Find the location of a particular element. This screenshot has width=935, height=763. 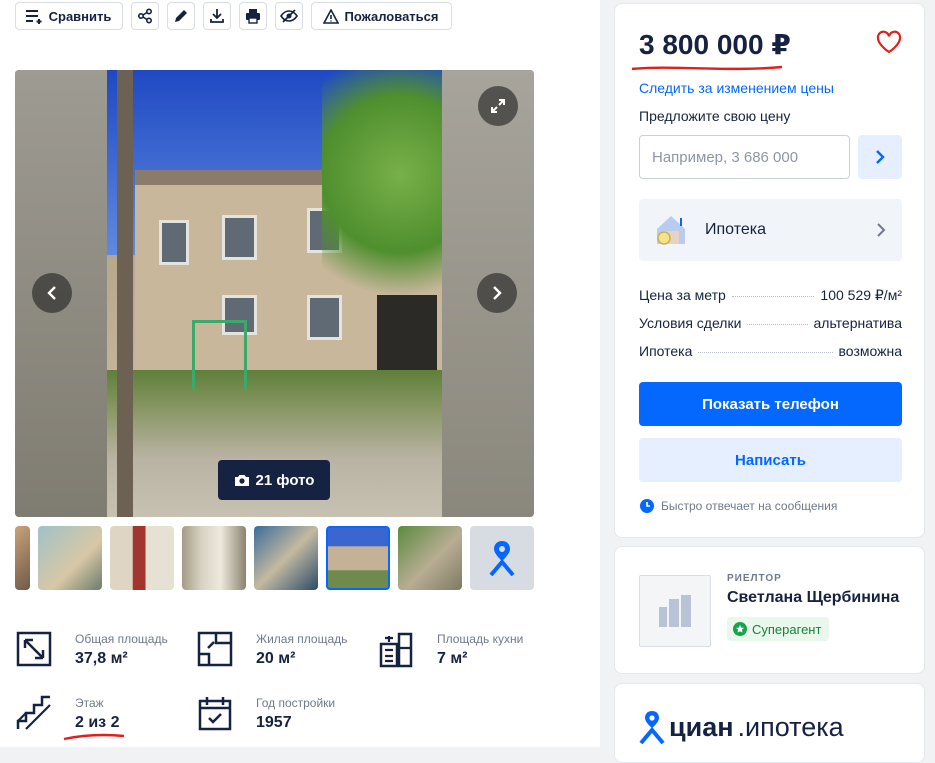

show-phone-button: Показать телефон is located at coordinates (770, 404).